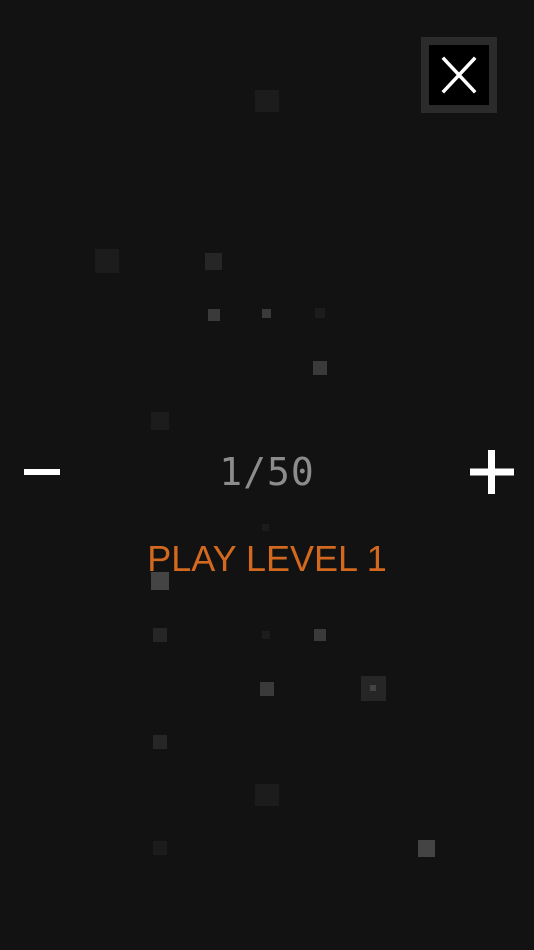 The height and width of the screenshot is (950, 534). I want to click on next-level-button, so click(492, 472).